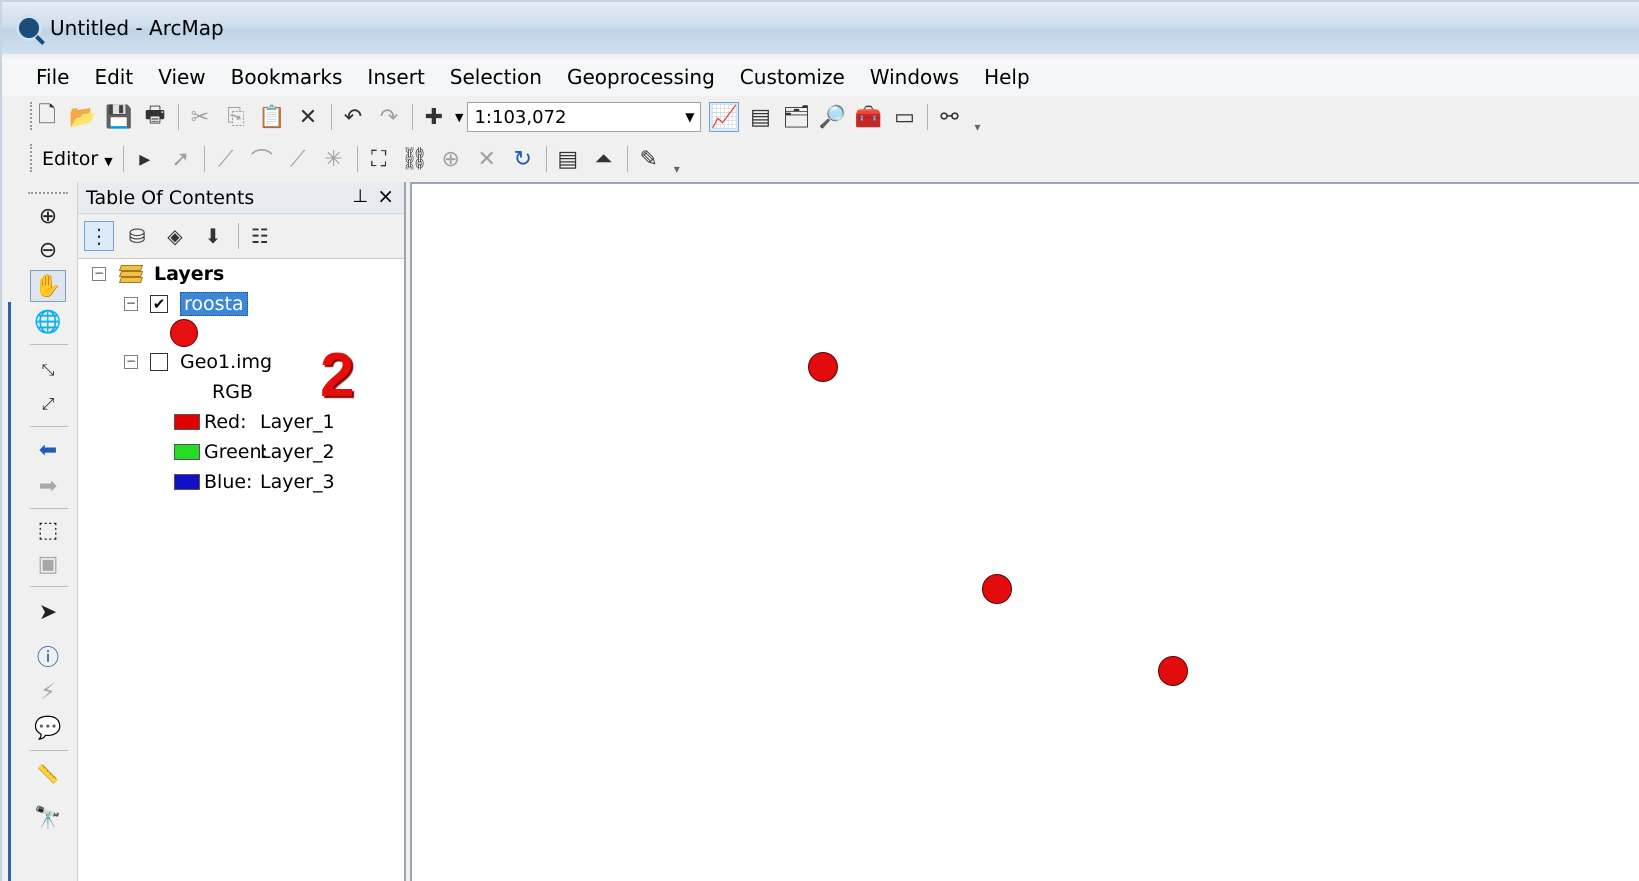 The image size is (1639, 881). What do you see at coordinates (434, 117) in the screenshot?
I see `add-data-icon: ✚` at bounding box center [434, 117].